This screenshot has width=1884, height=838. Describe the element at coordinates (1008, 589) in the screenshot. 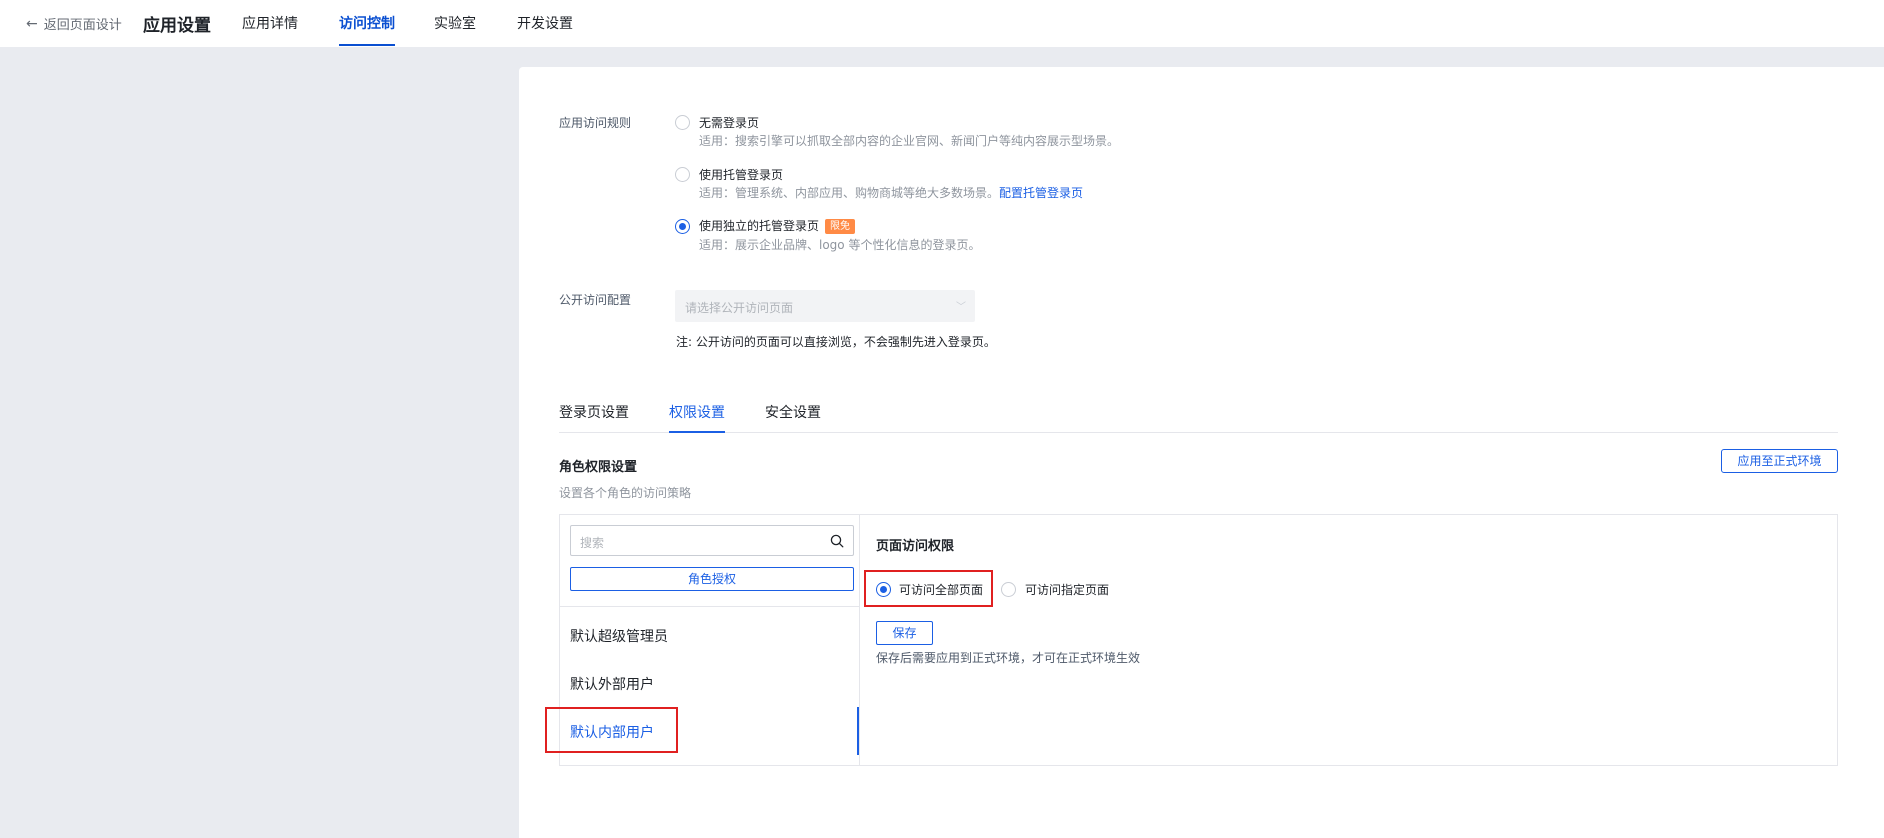

I see `radio-specific-pages` at that location.